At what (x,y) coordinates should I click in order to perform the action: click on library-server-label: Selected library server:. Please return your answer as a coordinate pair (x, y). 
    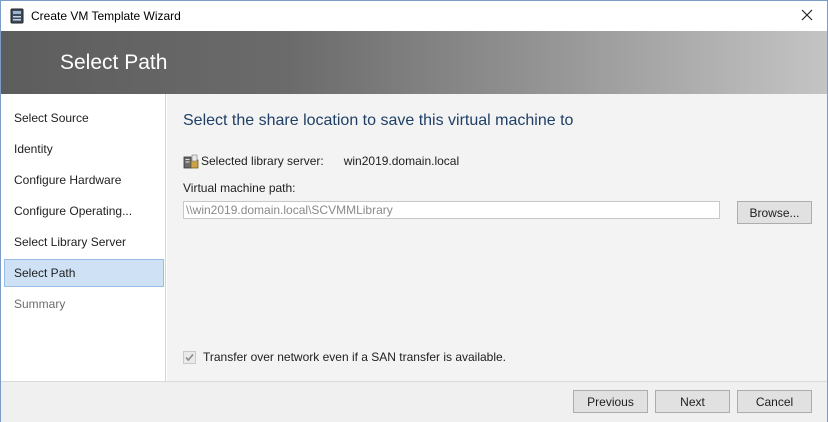
    Looking at the image, I should click on (262, 161).